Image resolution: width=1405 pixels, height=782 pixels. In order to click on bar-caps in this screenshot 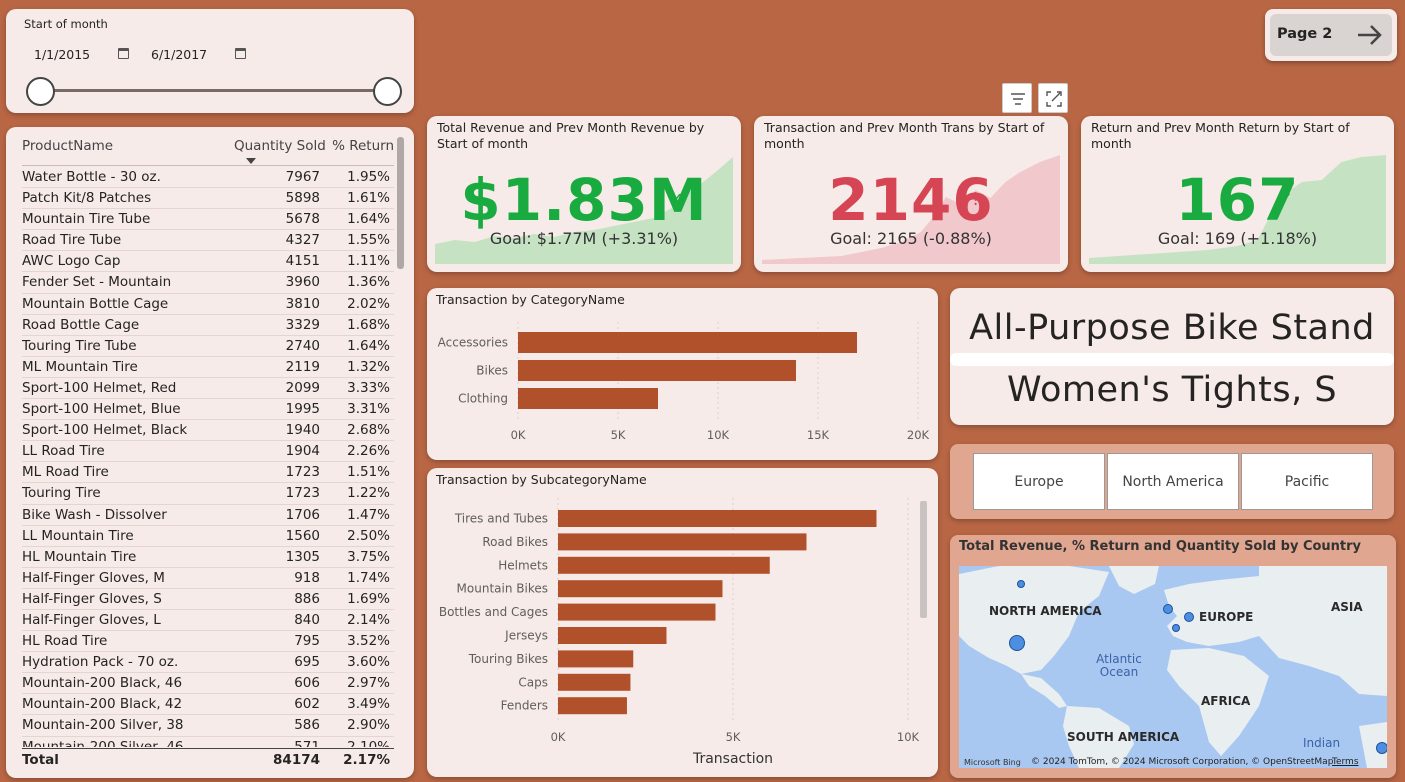, I will do `click(594, 682)`.